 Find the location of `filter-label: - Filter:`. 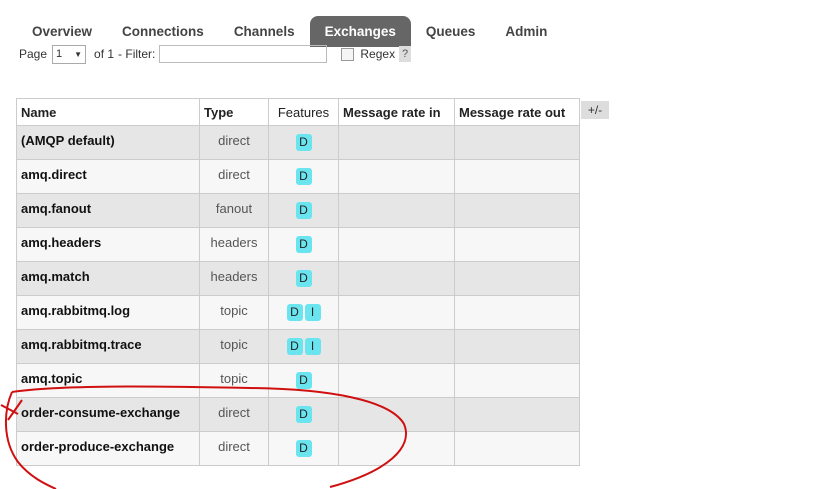

filter-label: - Filter: is located at coordinates (137, 54).